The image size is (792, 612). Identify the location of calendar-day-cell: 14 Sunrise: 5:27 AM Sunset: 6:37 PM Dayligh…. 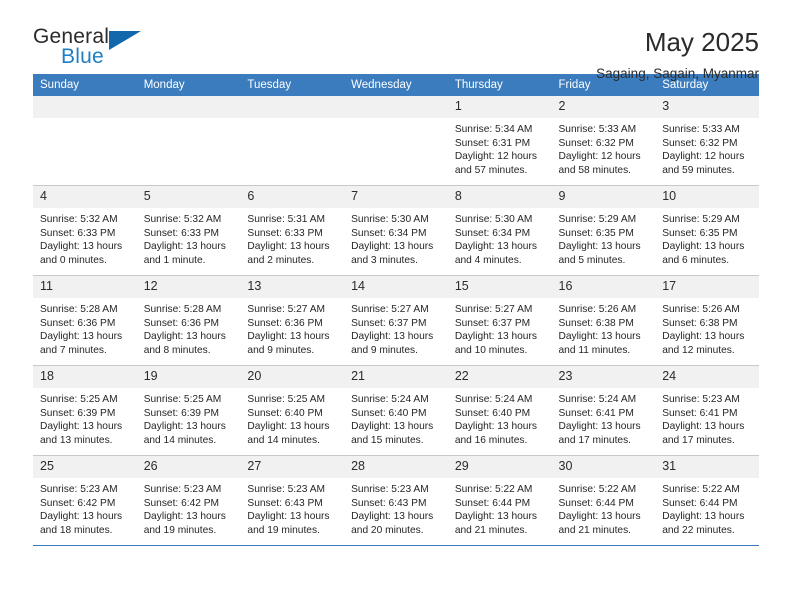
(396, 320).